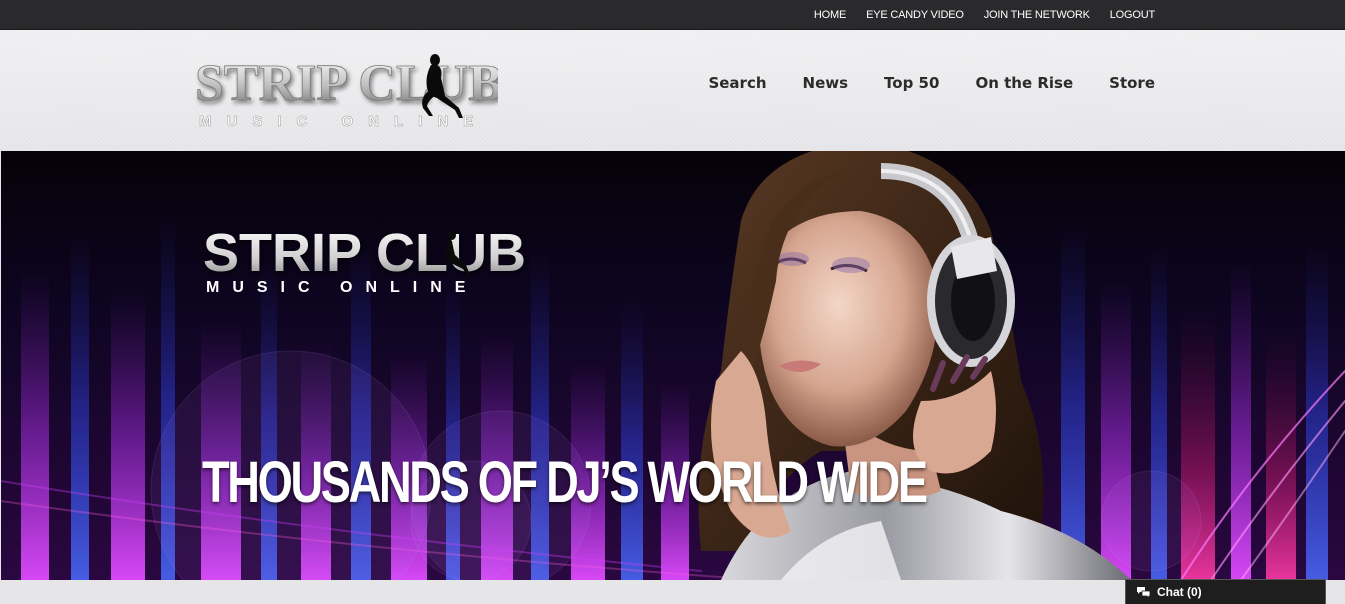 This screenshot has width=1345, height=604. Describe the element at coordinates (830, 15) in the screenshot. I see `top-nav-home-link: HOME` at that location.